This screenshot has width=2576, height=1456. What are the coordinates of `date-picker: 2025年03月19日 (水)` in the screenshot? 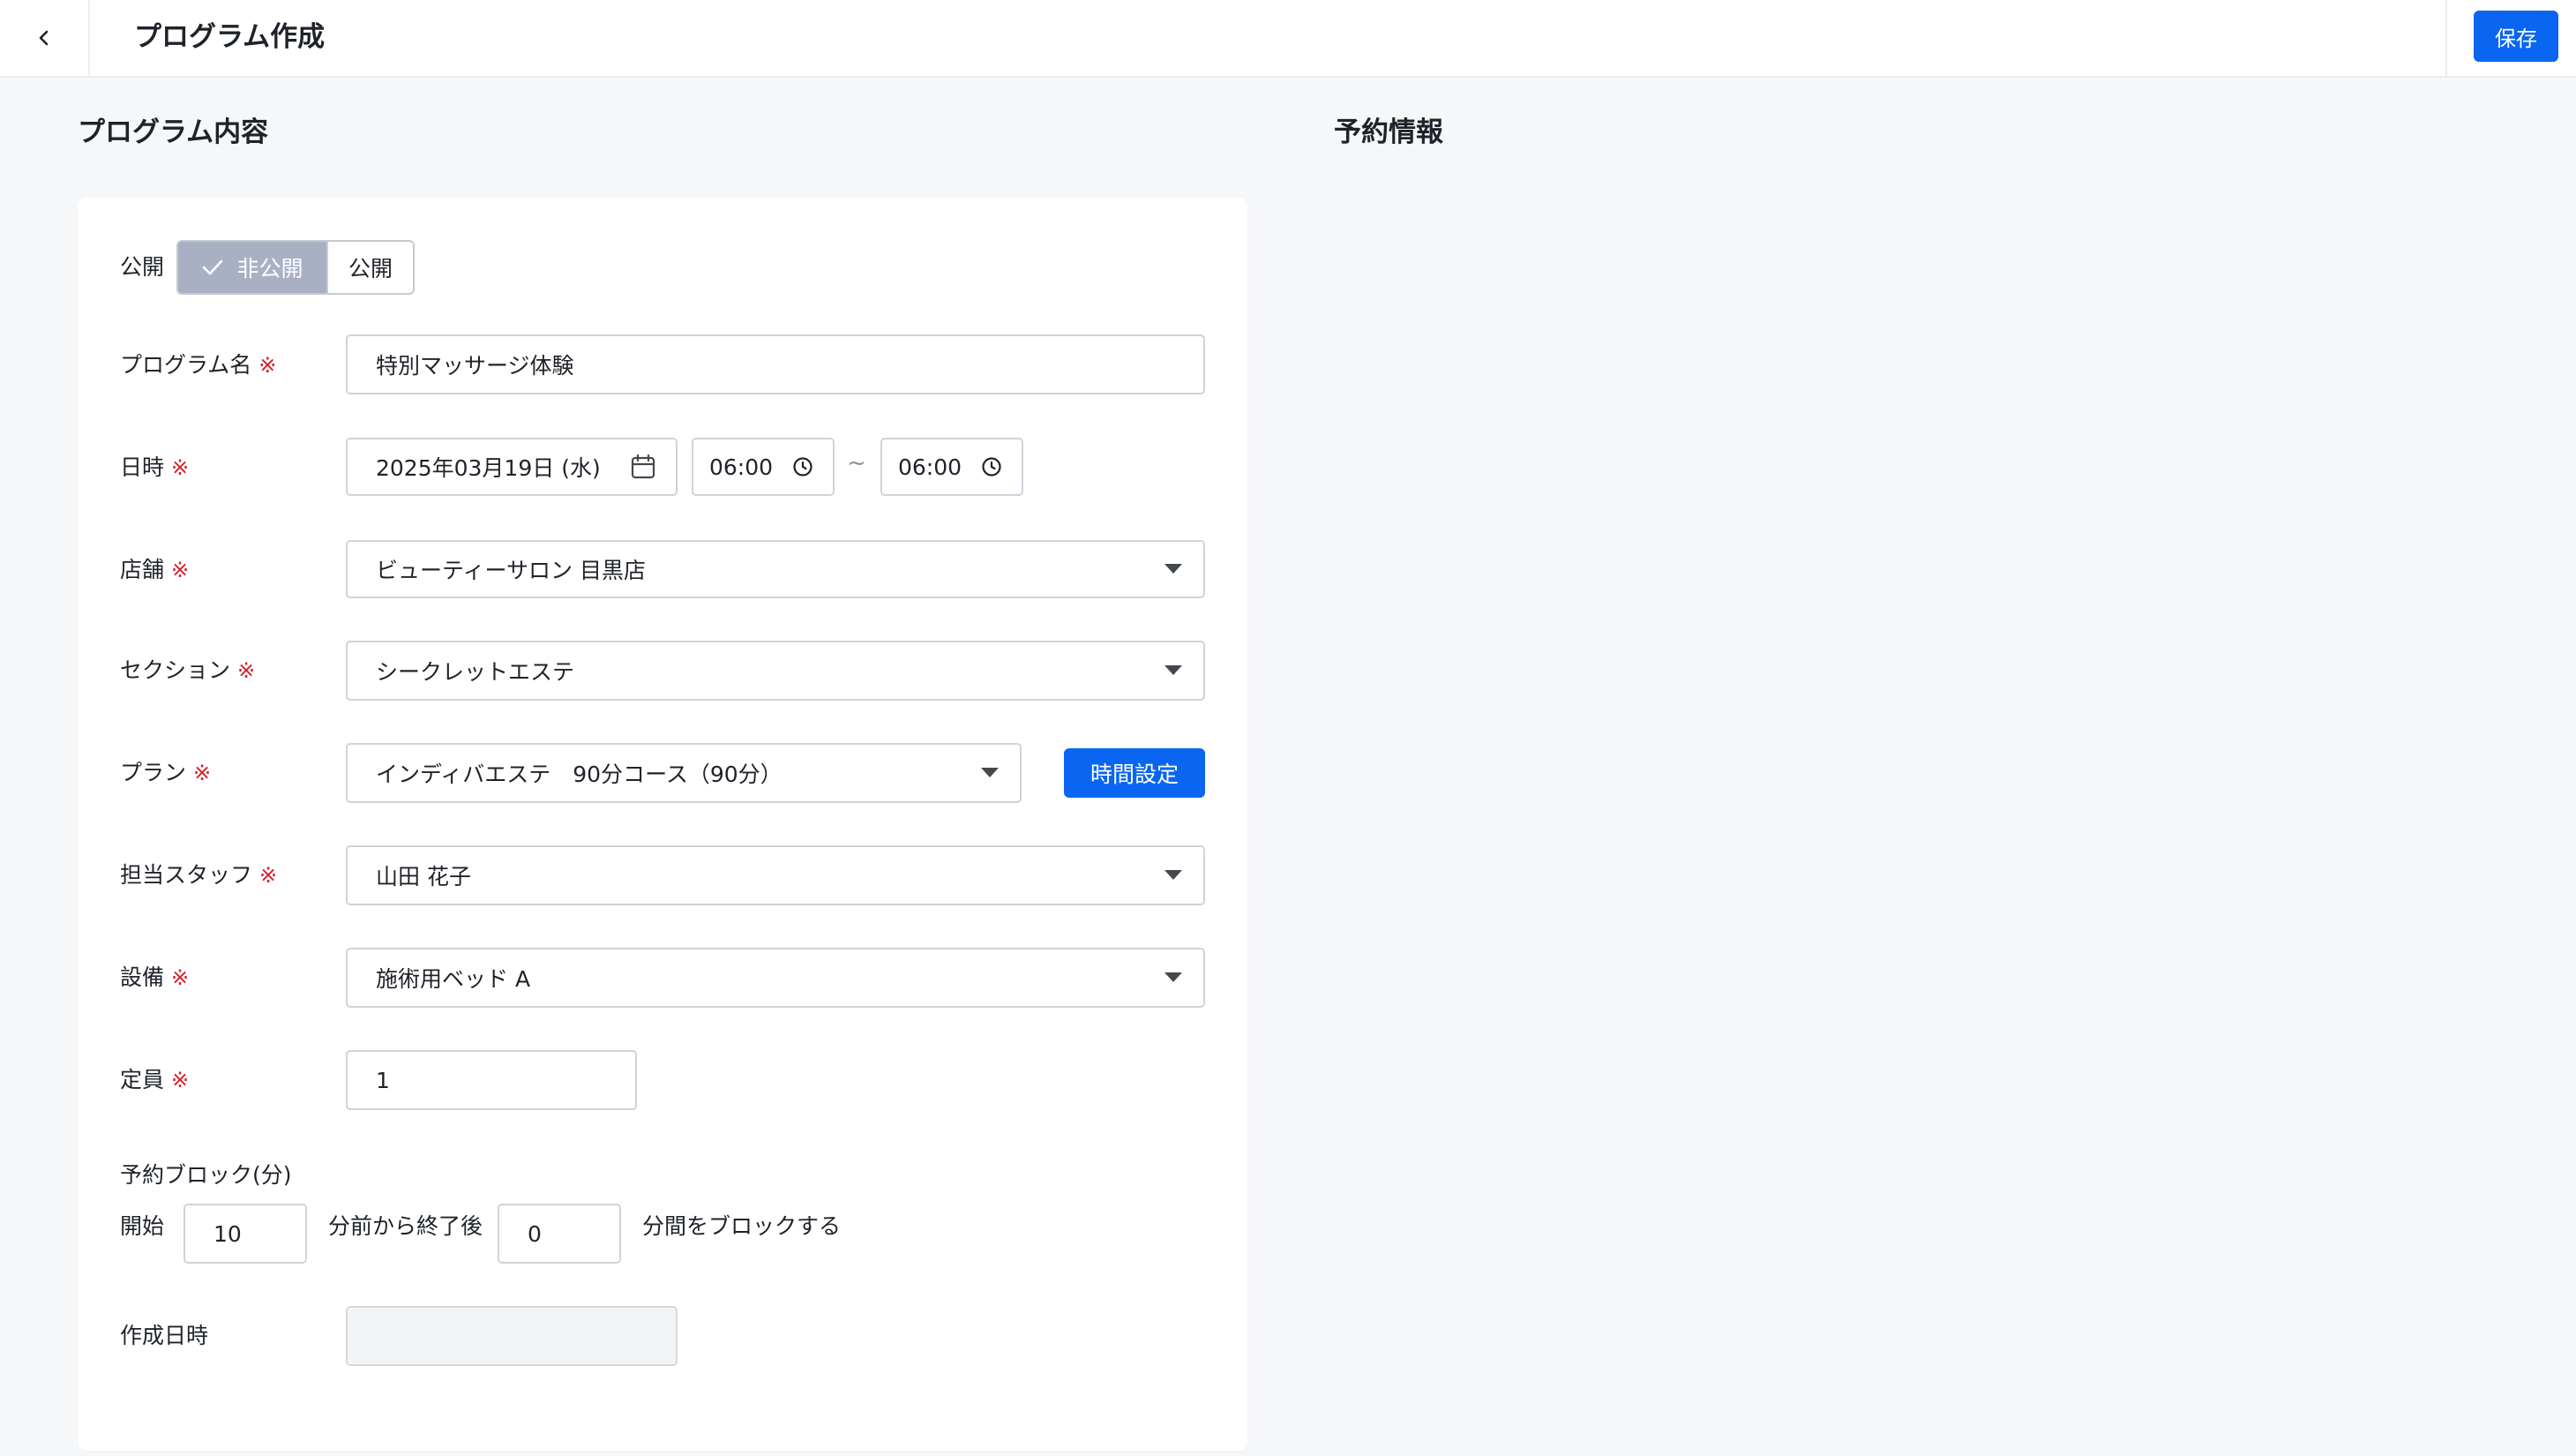 It's located at (512, 467).